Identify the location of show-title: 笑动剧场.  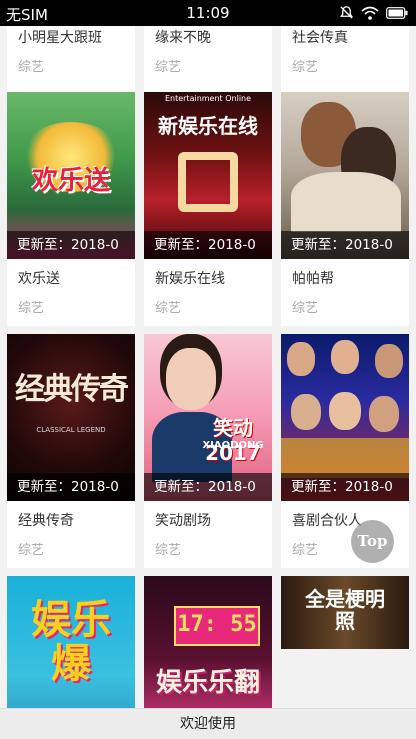
(183, 521).